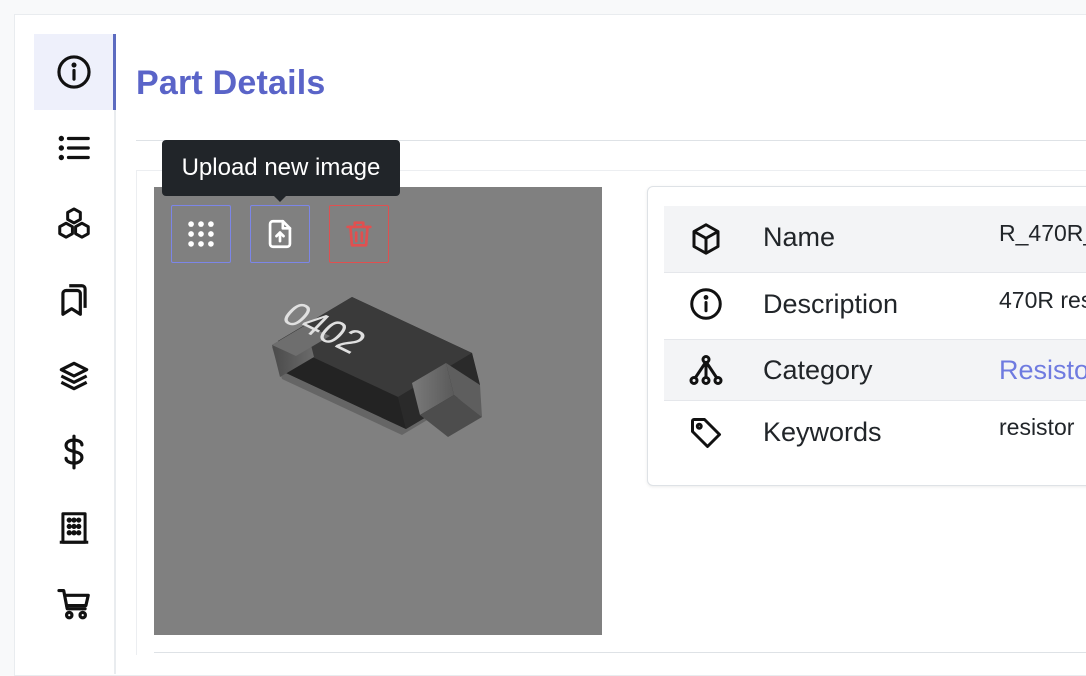  I want to click on building-icon, so click(74, 528).